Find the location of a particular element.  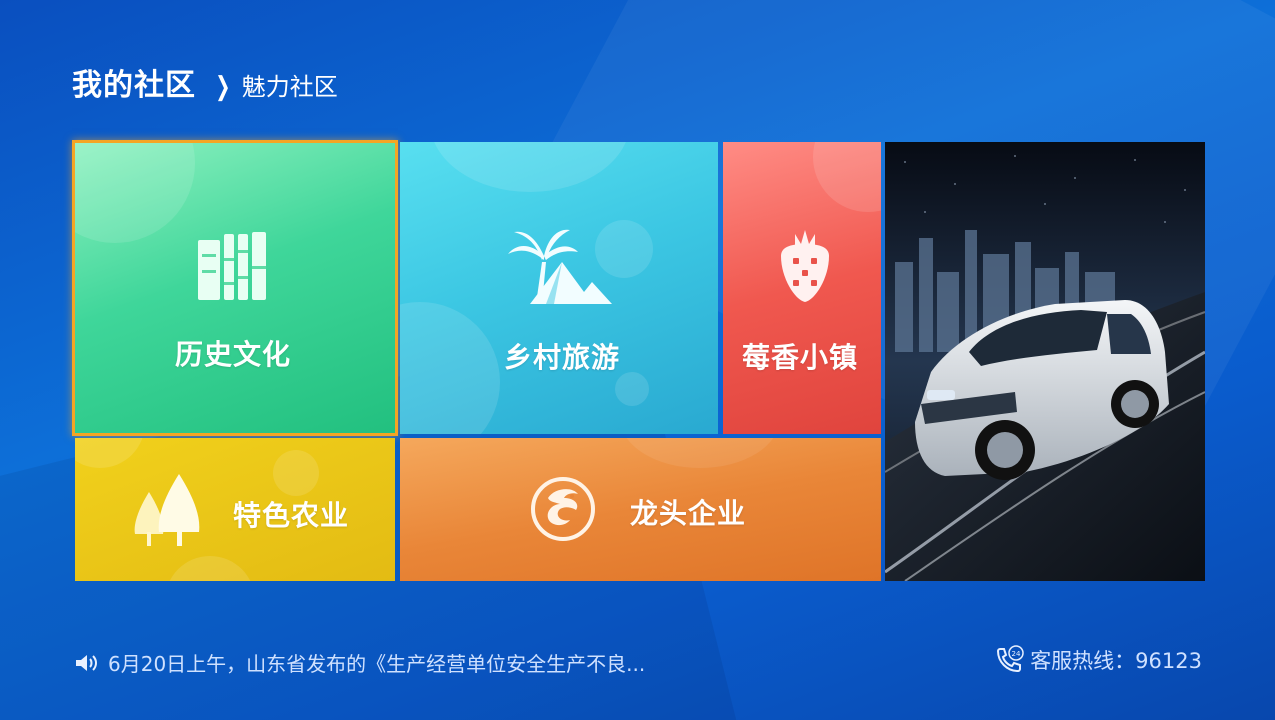

chevron-right-icon: ❯ is located at coordinates (223, 87).